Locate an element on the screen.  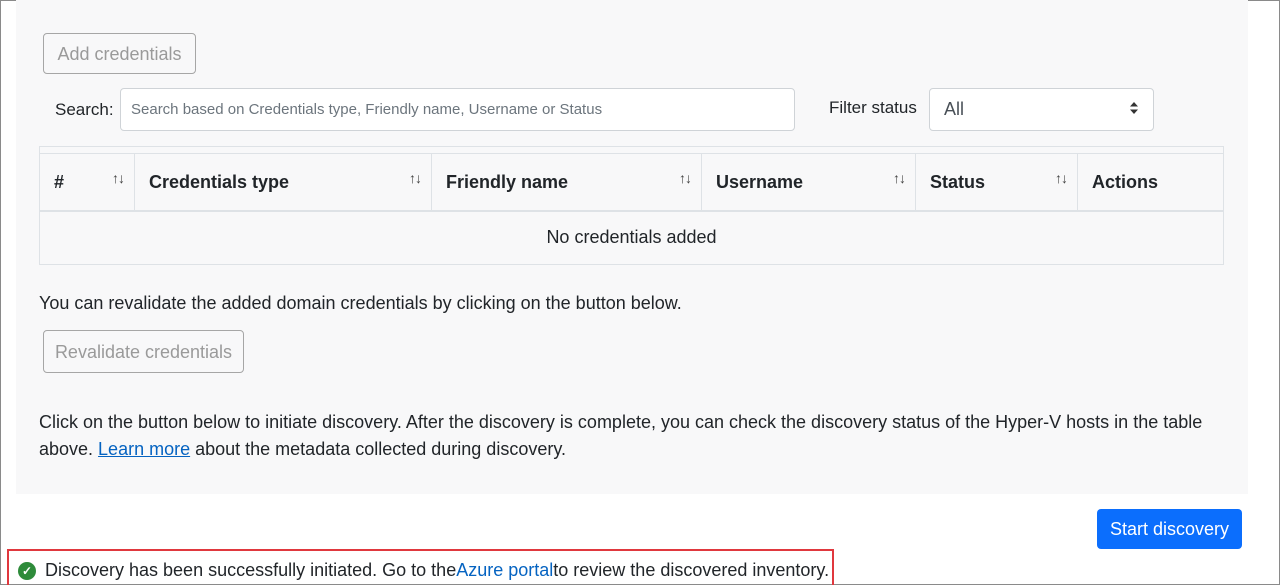
learn-more-link: Learn more is located at coordinates (144, 449).